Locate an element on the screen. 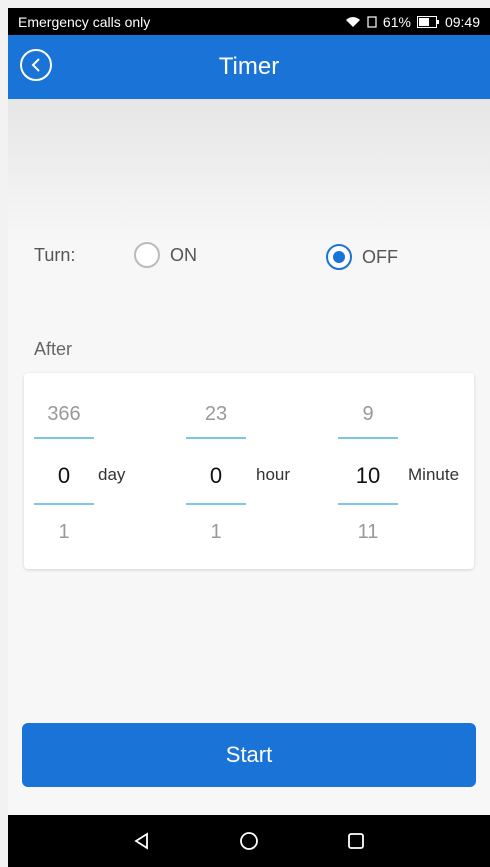  minute-value: 10 is located at coordinates (368, 475).